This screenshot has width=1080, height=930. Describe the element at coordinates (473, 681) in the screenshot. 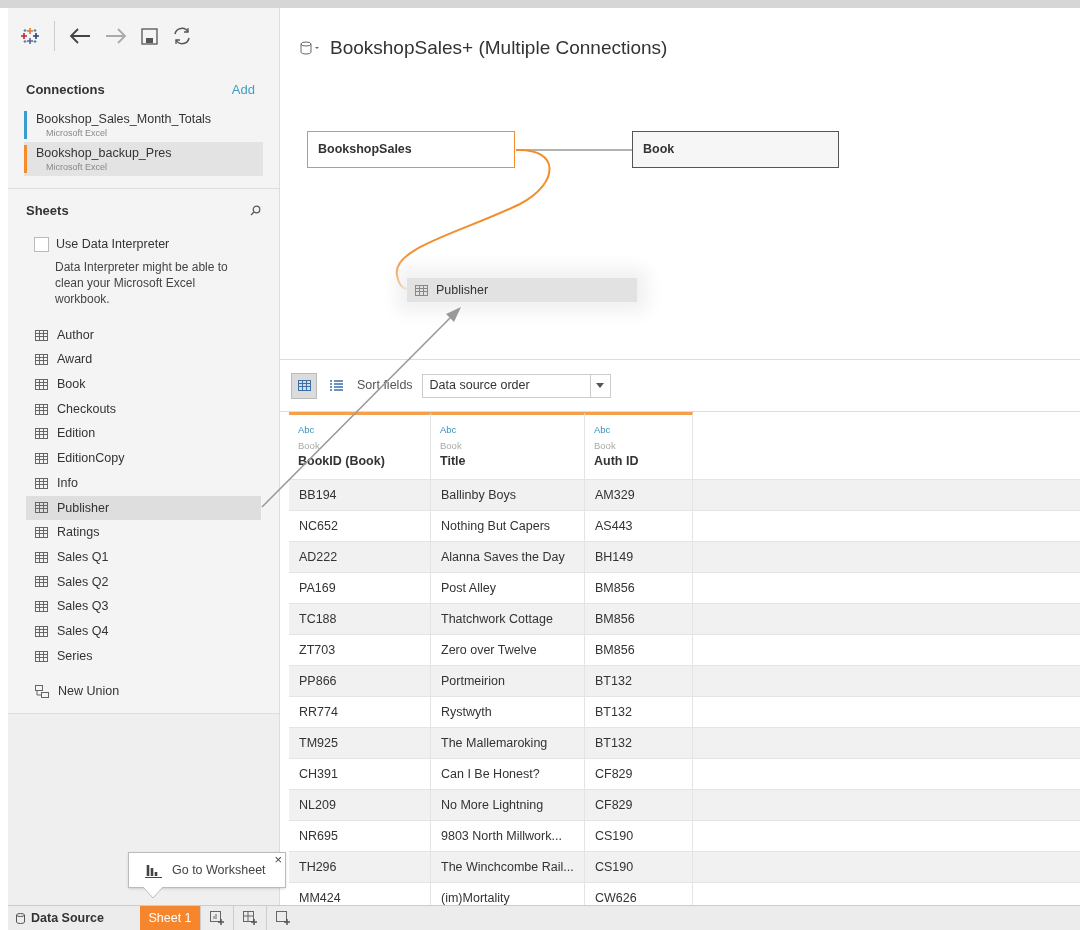

I see `table-cell-text: Portmeirion` at that location.